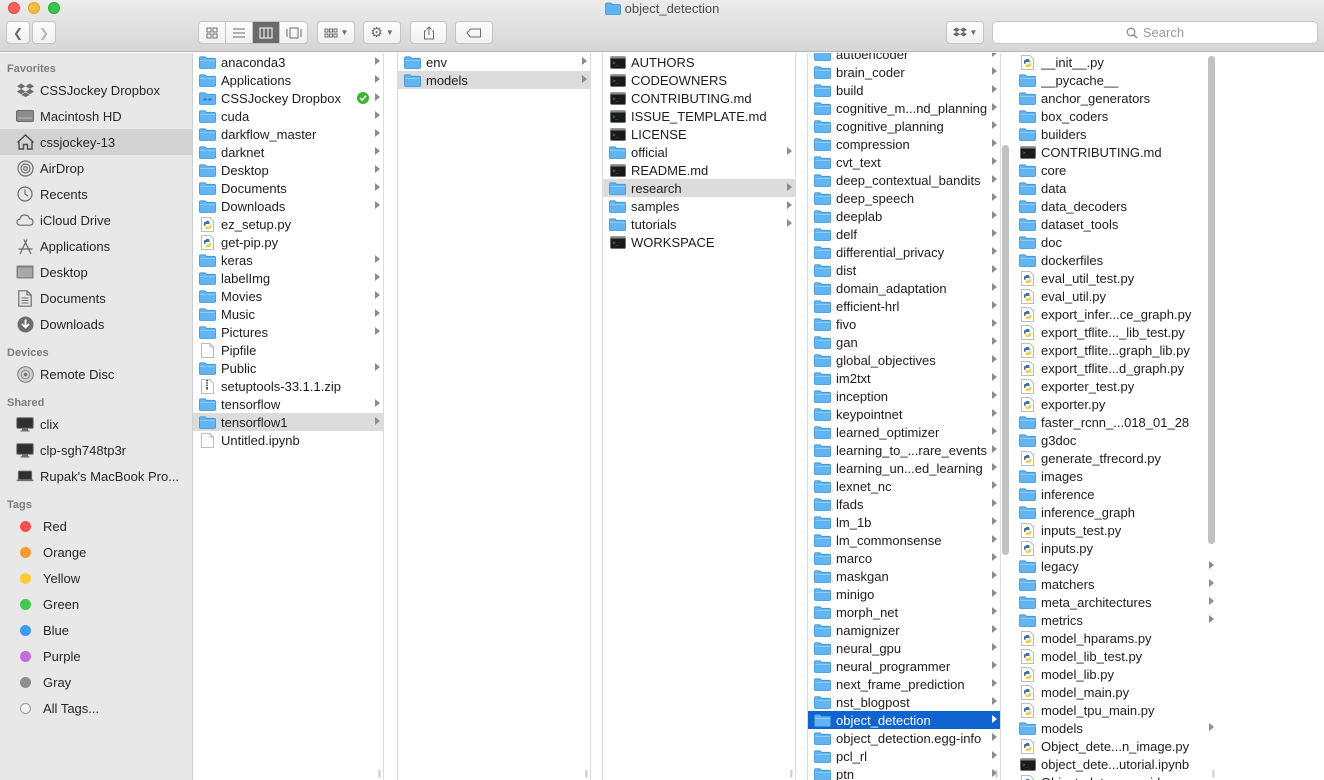 This screenshot has width=1324, height=780. I want to click on folder-row: research, so click(699, 188).